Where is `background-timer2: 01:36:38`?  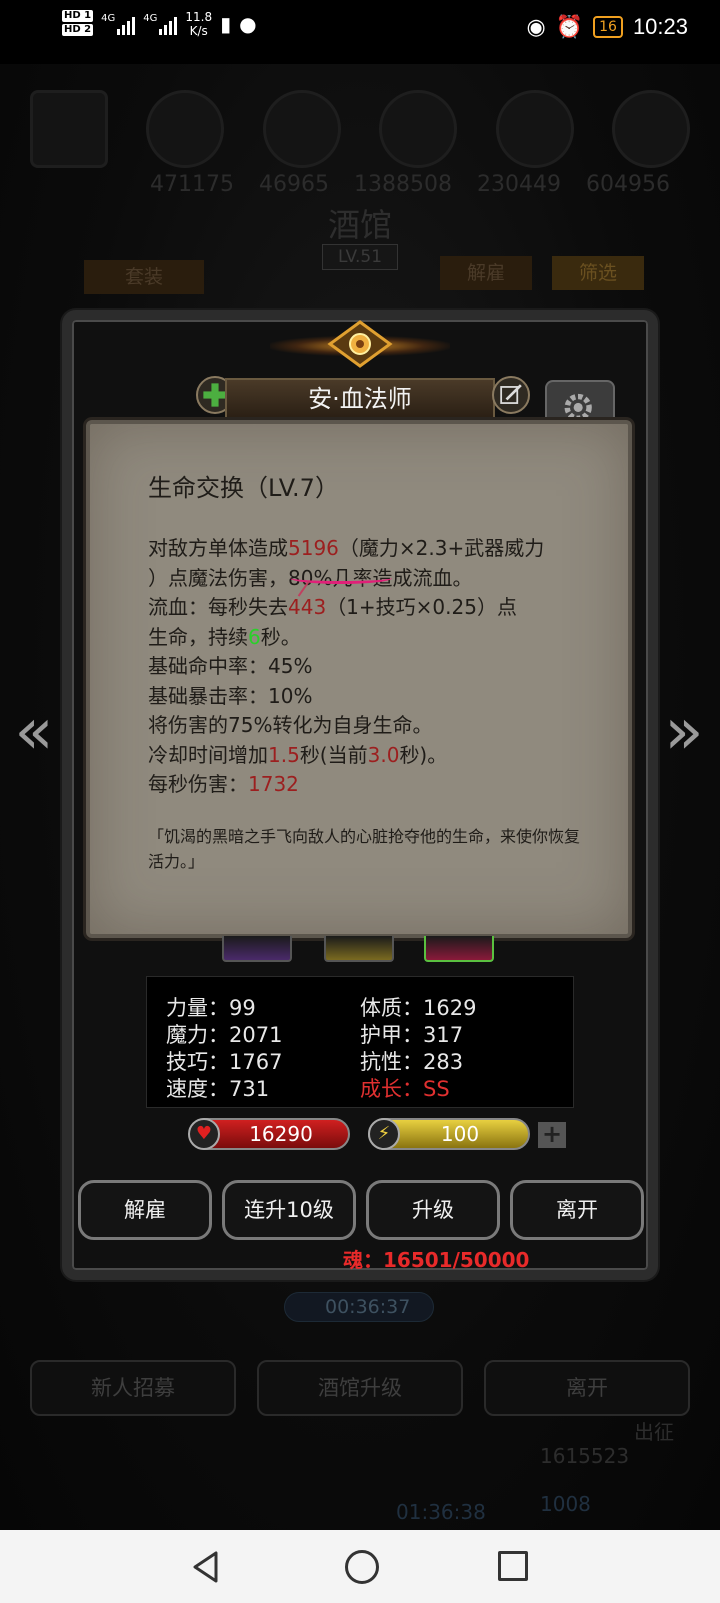 background-timer2: 01:36:38 is located at coordinates (441, 1512).